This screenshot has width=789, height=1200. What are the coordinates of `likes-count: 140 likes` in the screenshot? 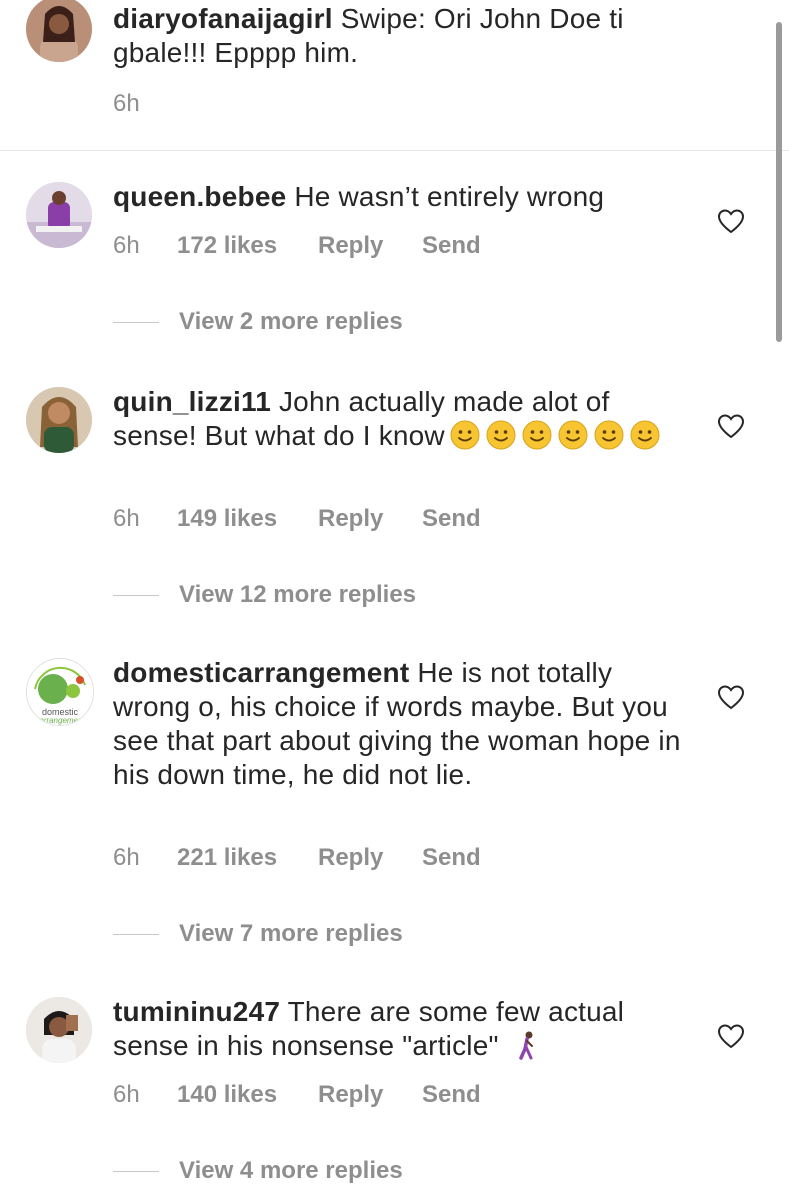 It's located at (247, 1095).